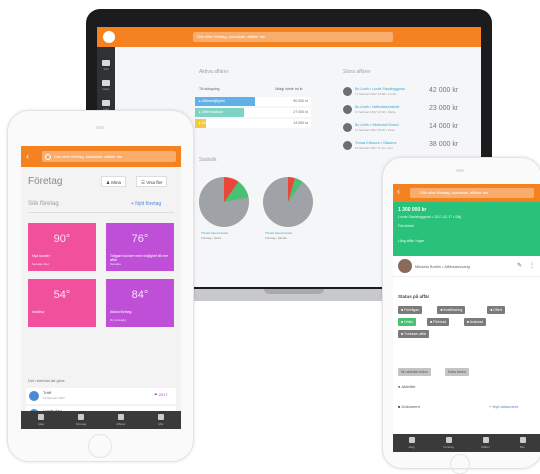 The width and height of the screenshot is (540, 474). Describe the element at coordinates (106, 103) in the screenshot. I see `list-icon` at that location.